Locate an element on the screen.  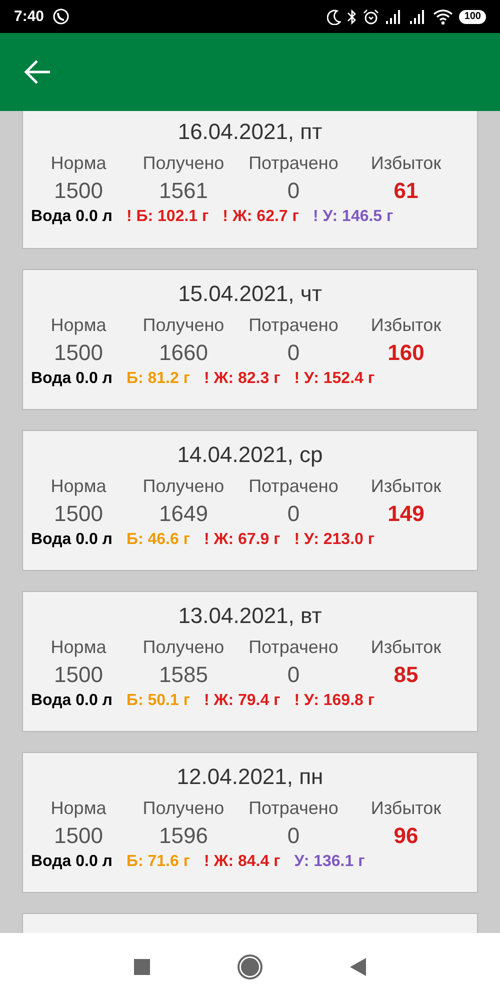
macro-amount: Б: 46.6 г is located at coordinates (158, 540).